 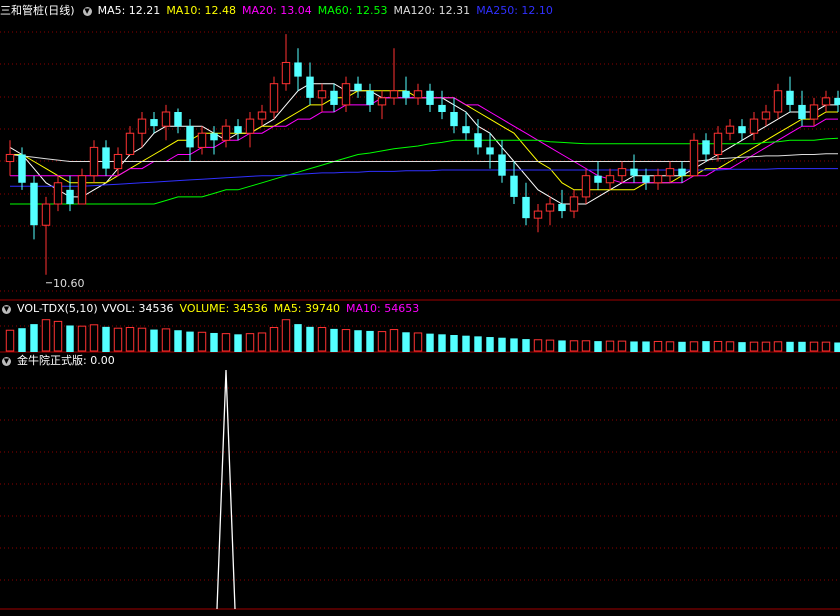 What do you see at coordinates (69, 283) in the screenshot?
I see `low-price-label: 10.60` at bounding box center [69, 283].